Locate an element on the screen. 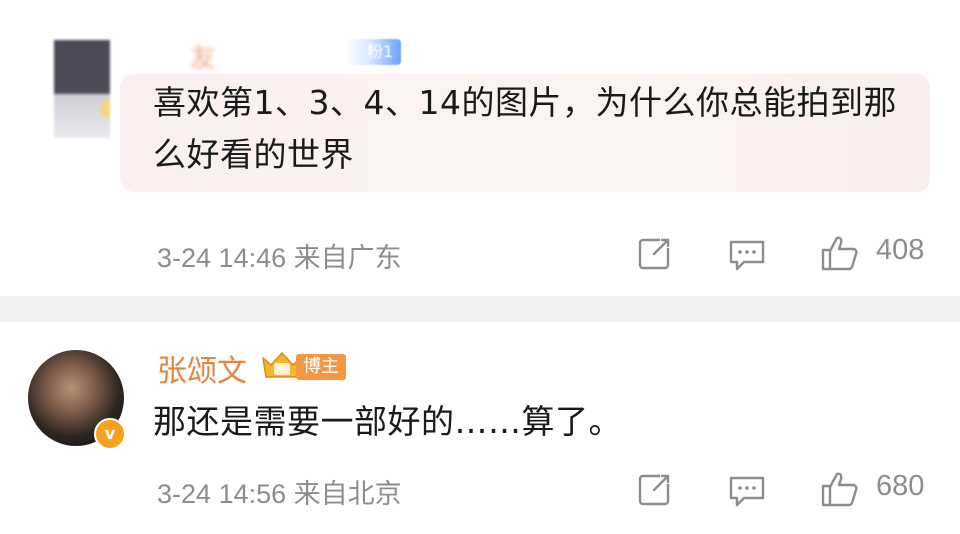  avatar is located at coordinates (82, 89).